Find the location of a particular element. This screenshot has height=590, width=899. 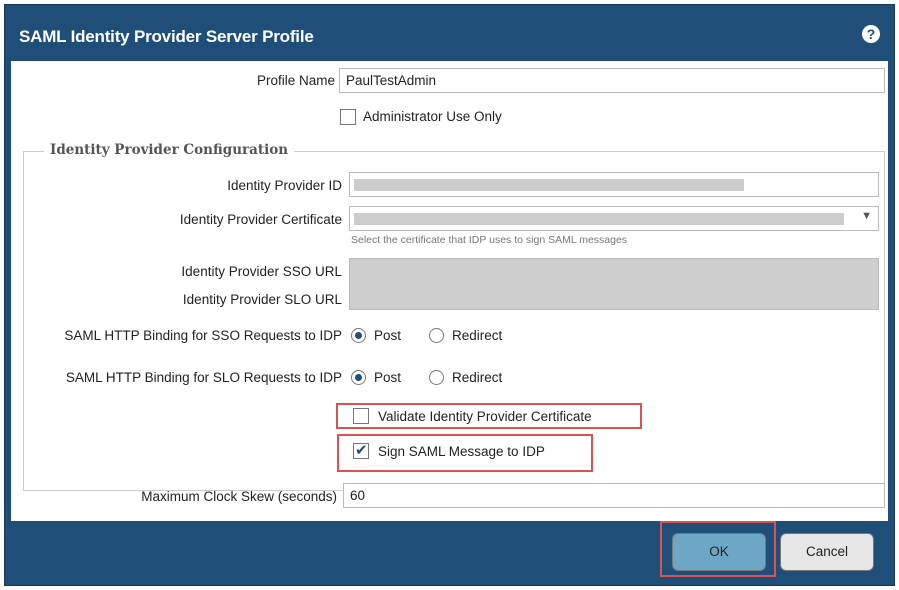

slo-binding-redirect-radio is located at coordinates (436, 377).